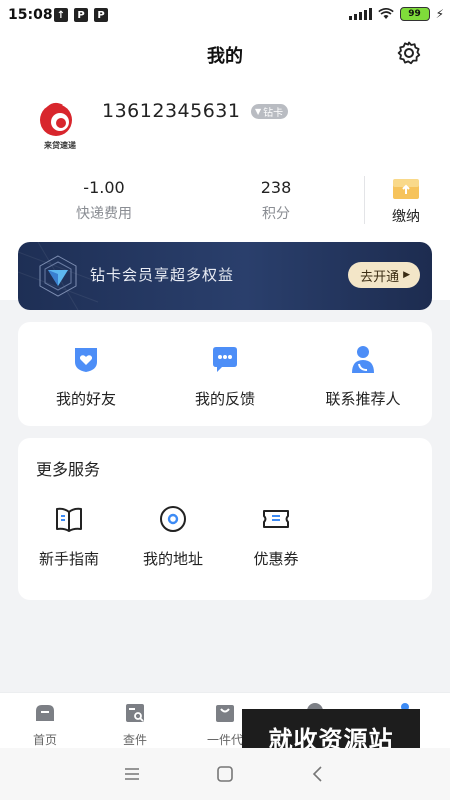  What do you see at coordinates (172, 559) in the screenshot?
I see `service-label: 我的地址` at bounding box center [172, 559].